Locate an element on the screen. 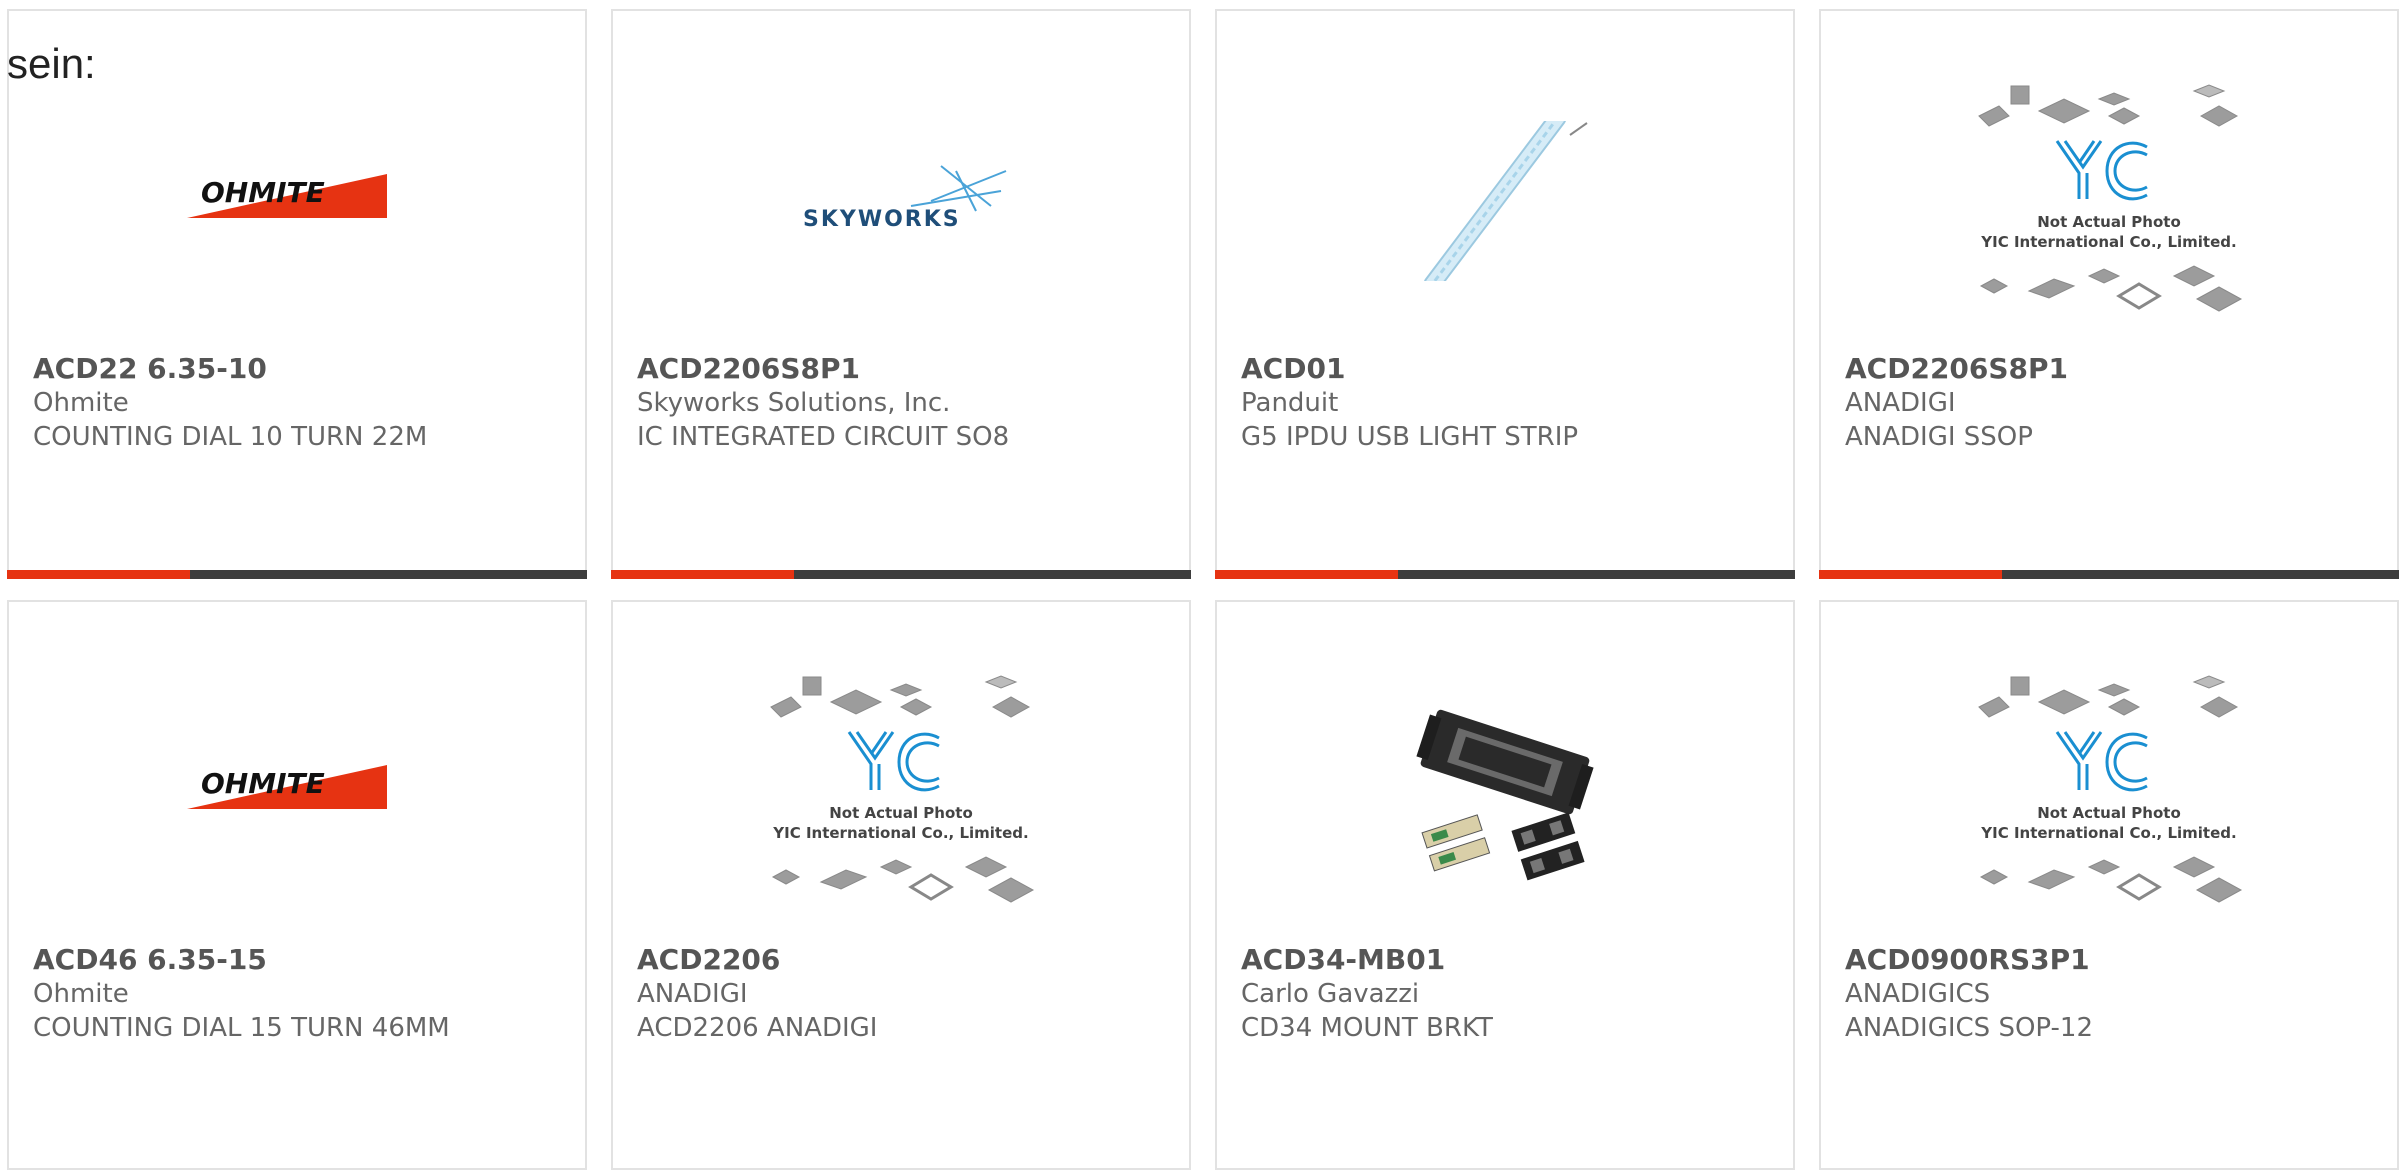 The height and width of the screenshot is (1170, 2400). product-info: ACD2206 ANADIGI ACD2206 ANADIGI is located at coordinates (903, 994).